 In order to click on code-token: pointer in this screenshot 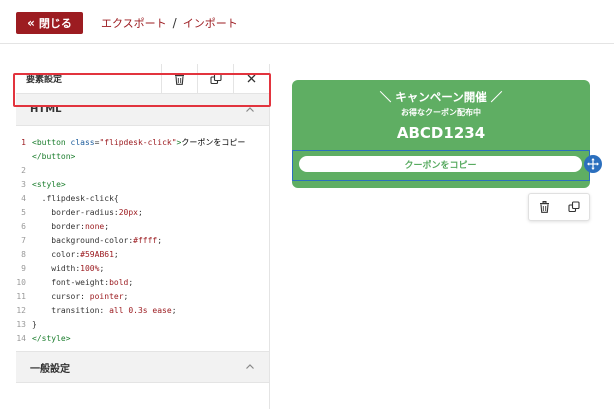, I will do `click(106, 296)`.